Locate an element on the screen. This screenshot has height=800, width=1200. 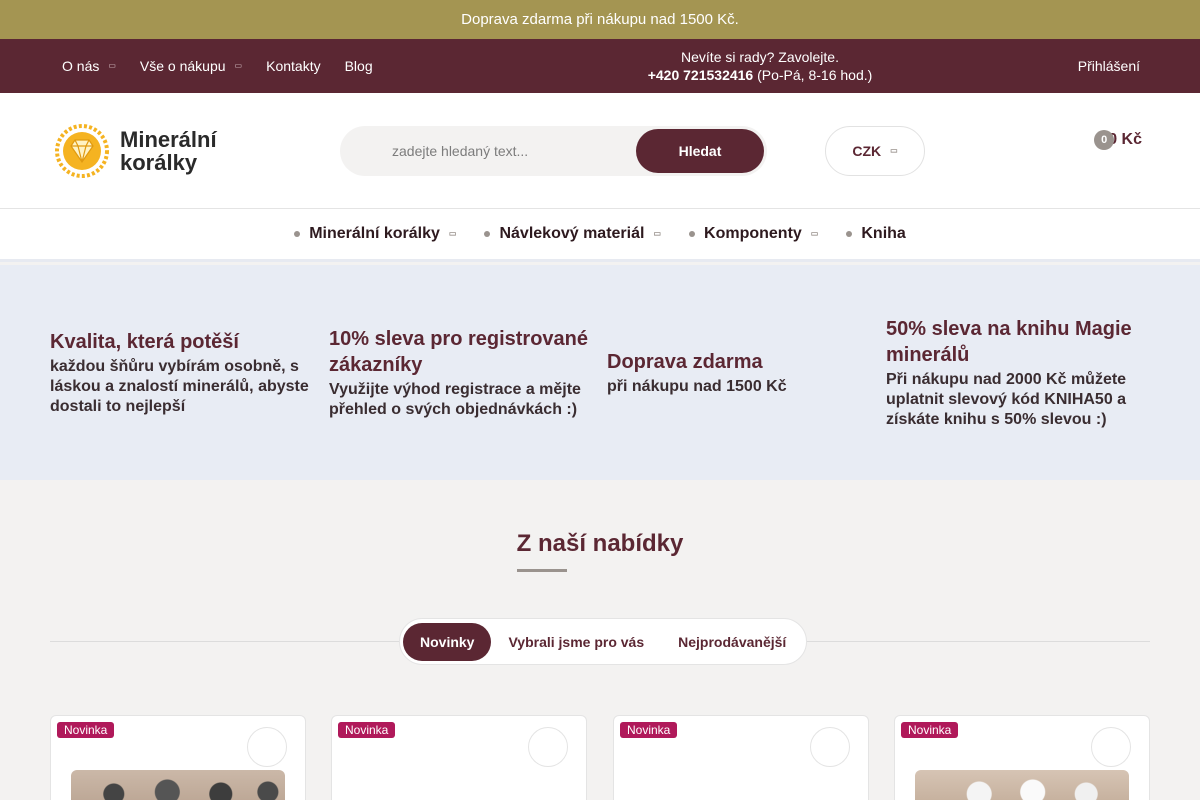
login-label: Přihlášení is located at coordinates (1108, 66).